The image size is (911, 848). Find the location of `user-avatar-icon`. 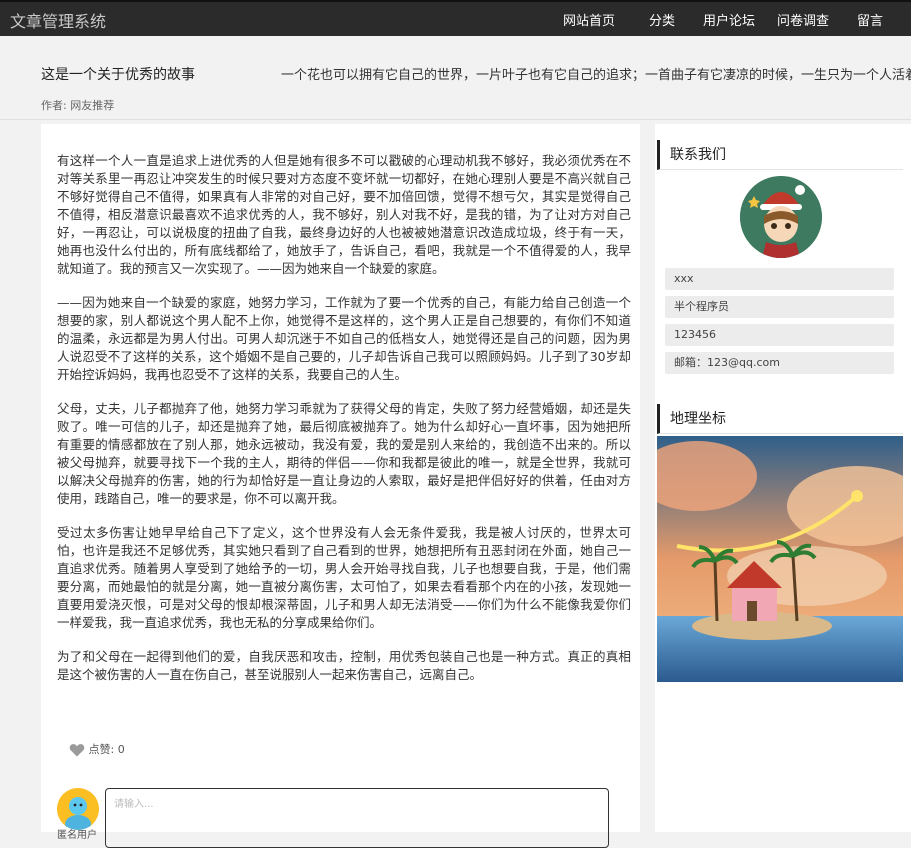

user-avatar-icon is located at coordinates (78, 809).